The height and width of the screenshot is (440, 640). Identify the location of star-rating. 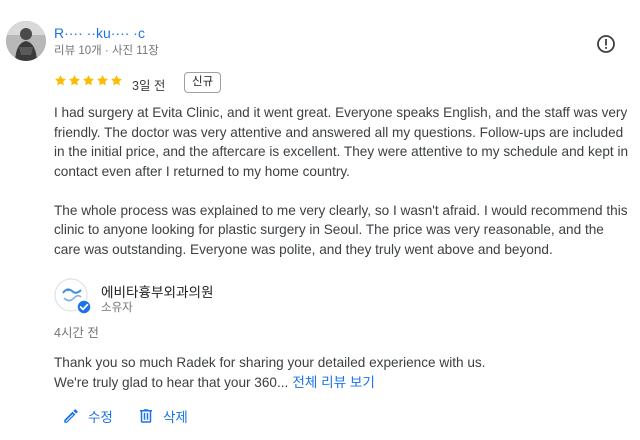
(88, 82).